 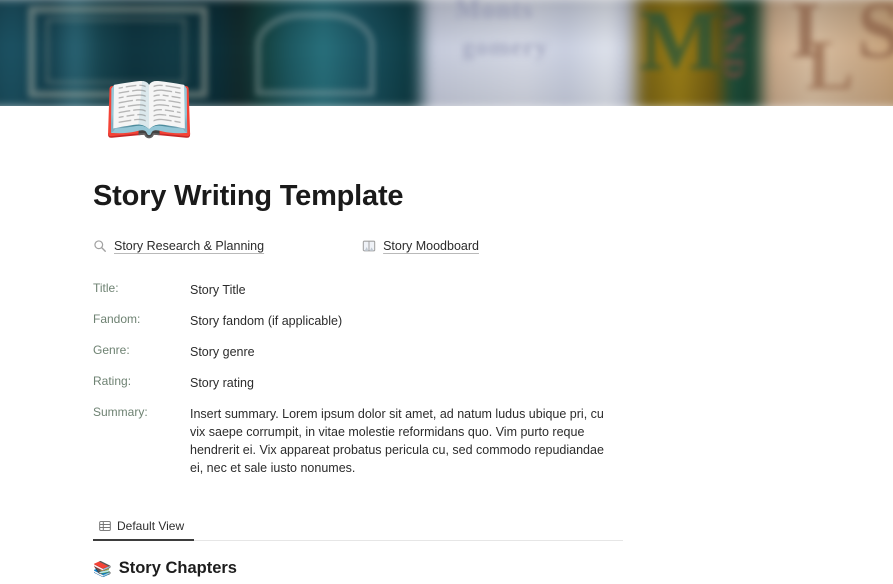 I want to click on database-story-chapters: 📚 Story Chapters Aa, so click(x=442, y=571).